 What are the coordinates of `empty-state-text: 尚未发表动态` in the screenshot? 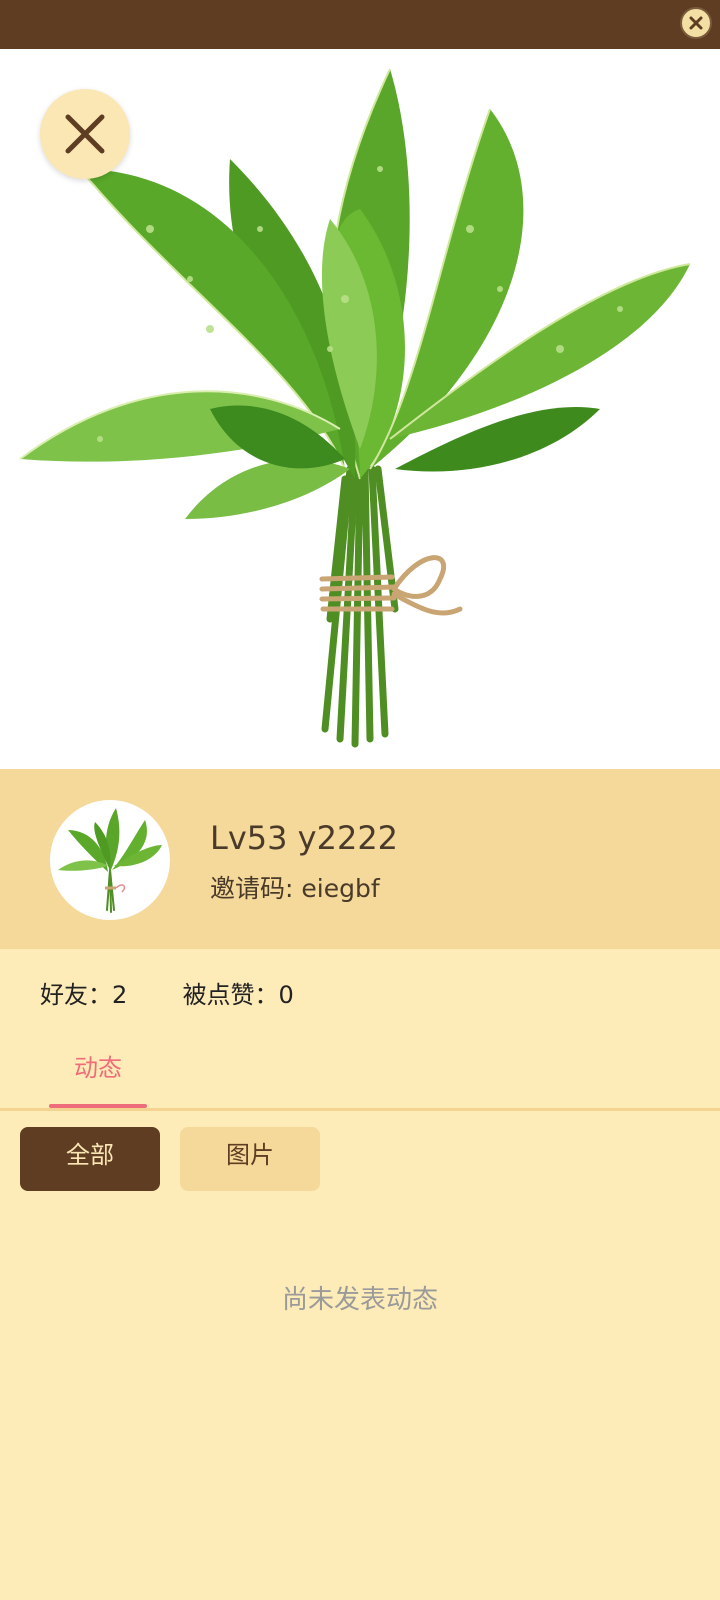 It's located at (359, 1300).